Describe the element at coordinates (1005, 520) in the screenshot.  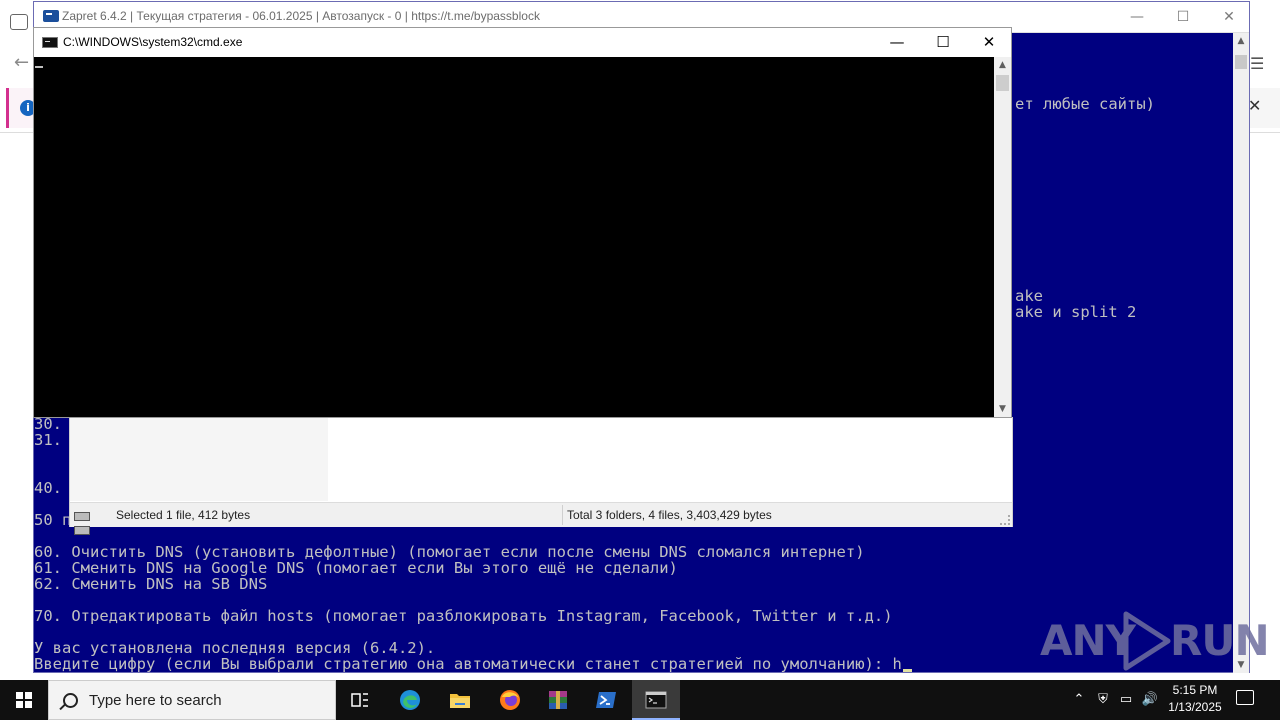
I see `resize-grip` at that location.